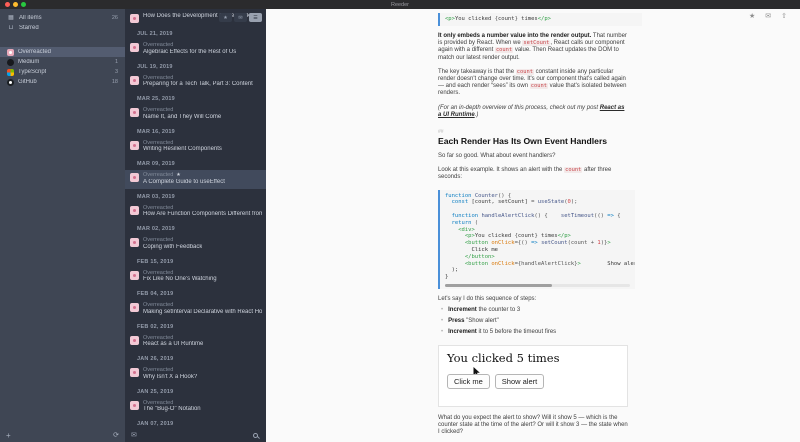 The width and height of the screenshot is (800, 442). Describe the element at coordinates (540, 270) in the screenshot. I see `code-line: );` at that location.